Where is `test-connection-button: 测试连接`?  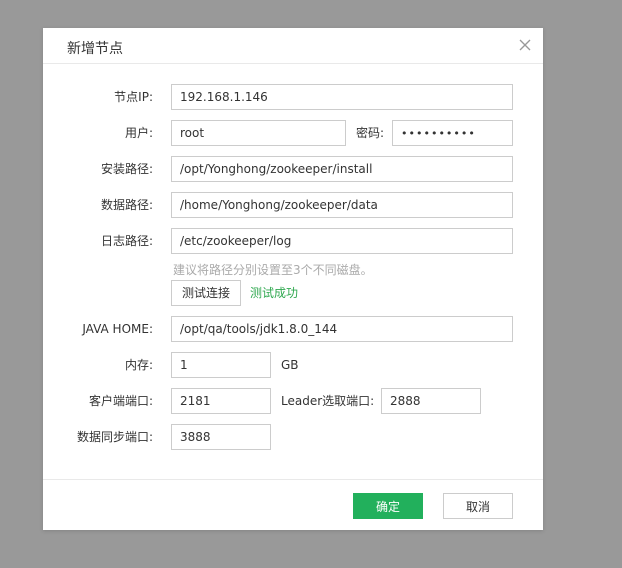 test-connection-button: 测试连接 is located at coordinates (206, 293).